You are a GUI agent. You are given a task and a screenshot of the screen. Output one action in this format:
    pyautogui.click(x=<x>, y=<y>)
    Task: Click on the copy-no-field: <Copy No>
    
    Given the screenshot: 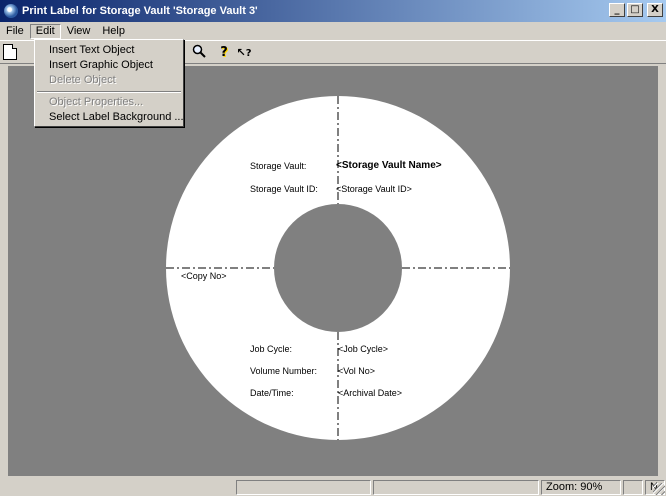 What is the action you would take?
    pyautogui.click(x=204, y=276)
    